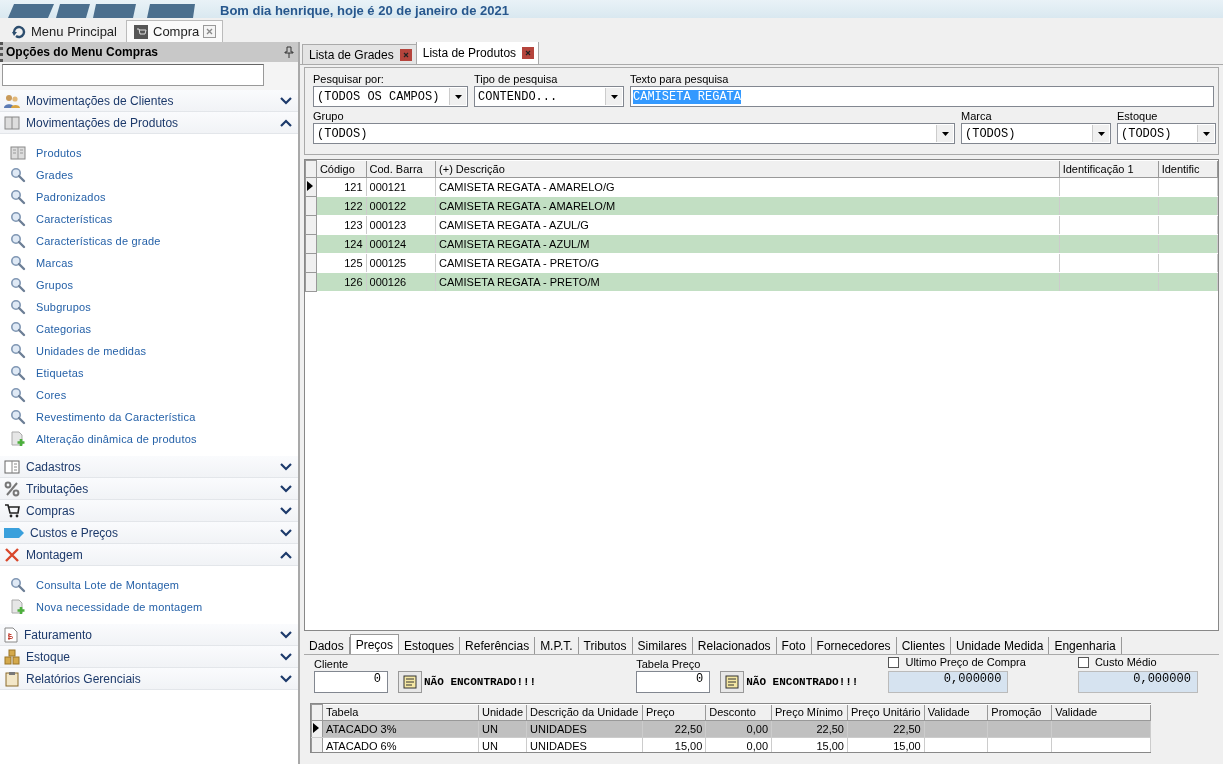 This screenshot has width=1223, height=764. What do you see at coordinates (82, 52) in the screenshot?
I see `panel-title: Opções do Menu Compras` at bounding box center [82, 52].